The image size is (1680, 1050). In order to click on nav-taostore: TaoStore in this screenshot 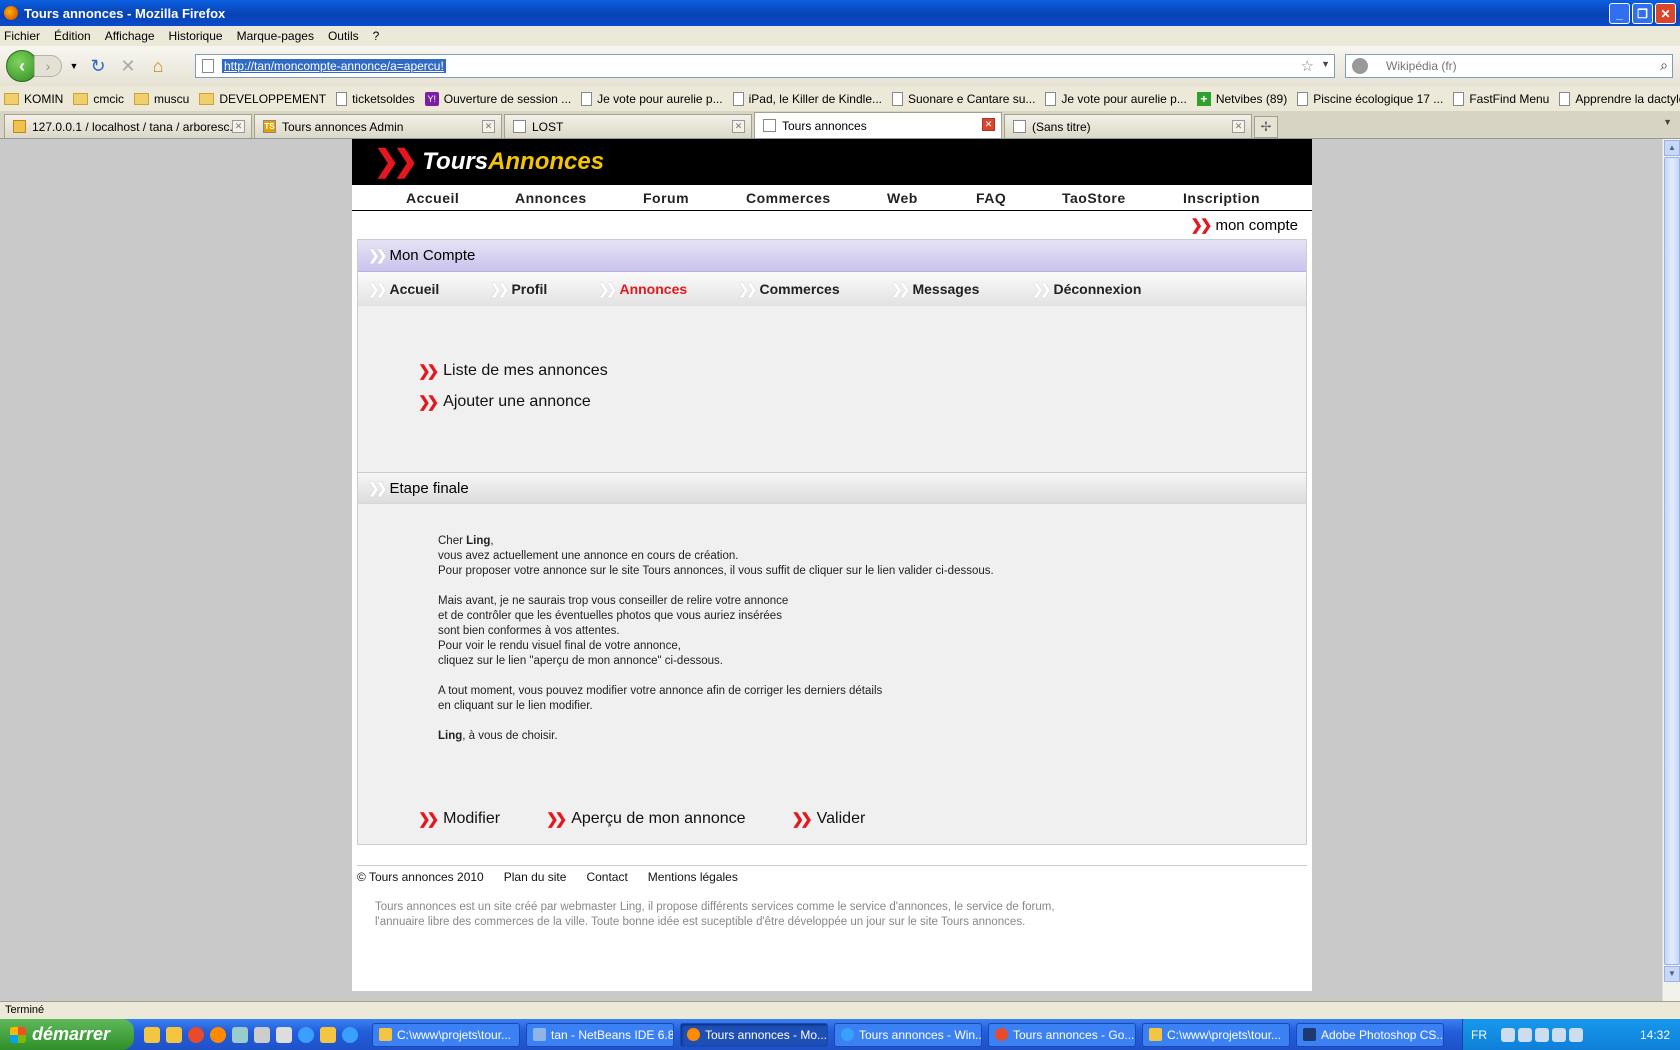, I will do `click(1122, 198)`.